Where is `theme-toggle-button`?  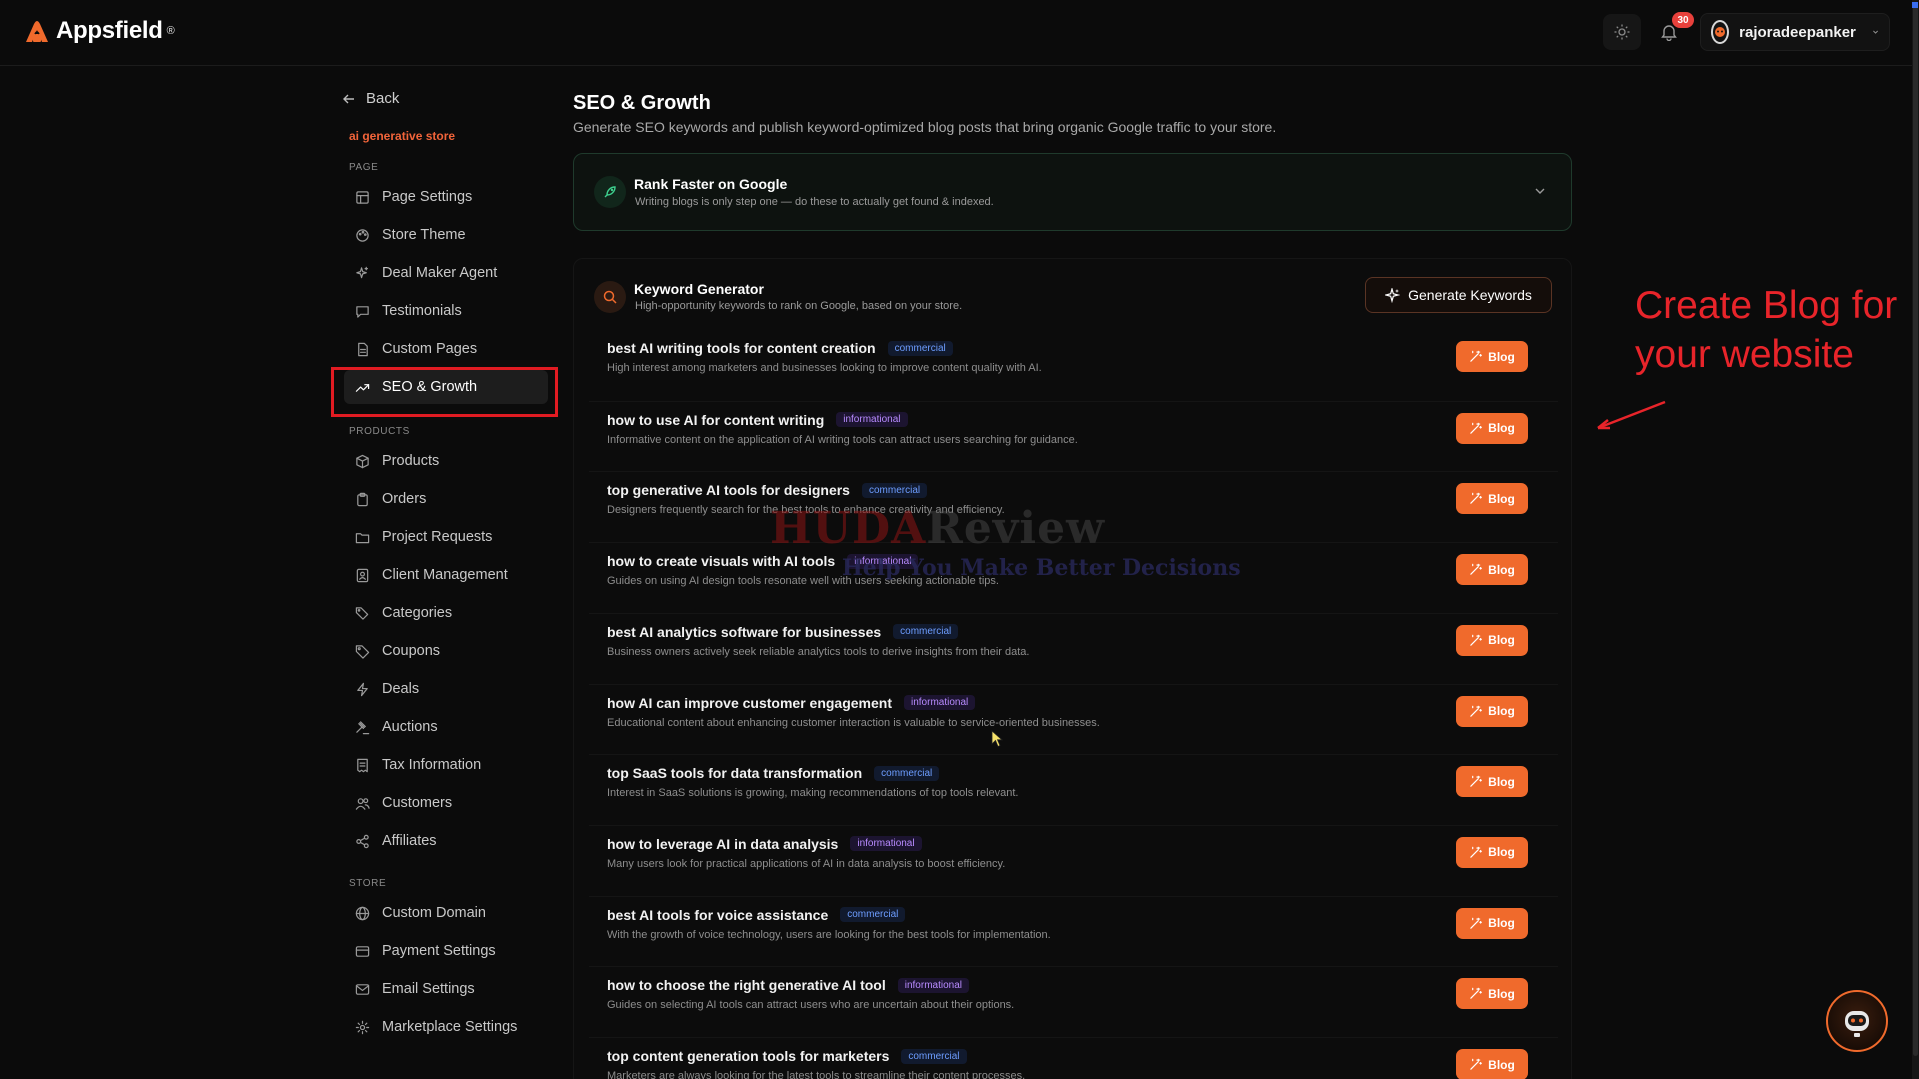
theme-toggle-button is located at coordinates (1622, 32).